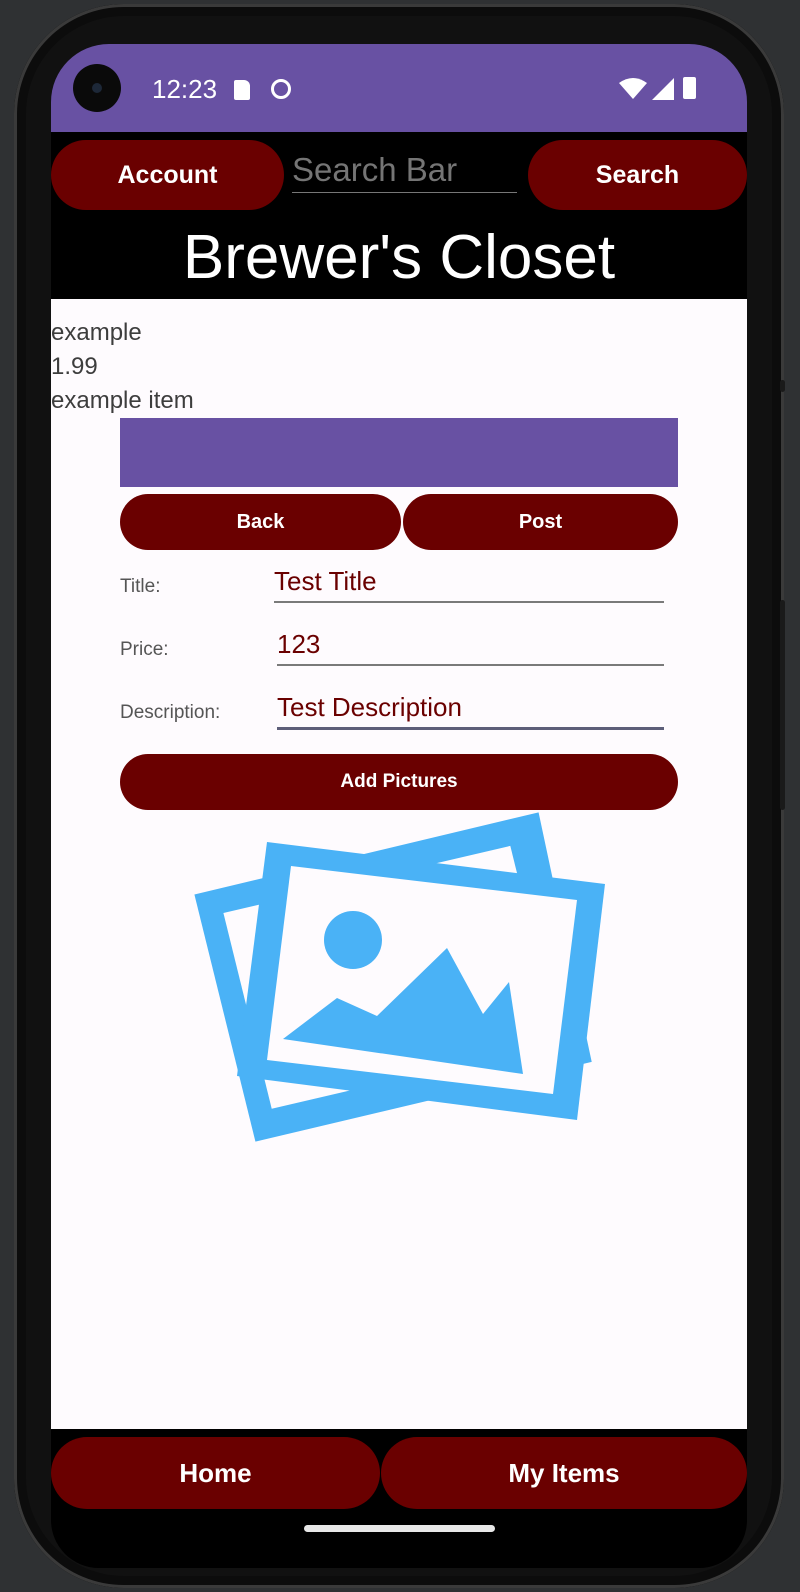 This screenshot has width=800, height=1592. What do you see at coordinates (185, 89) in the screenshot?
I see `status-time: 12:23` at bounding box center [185, 89].